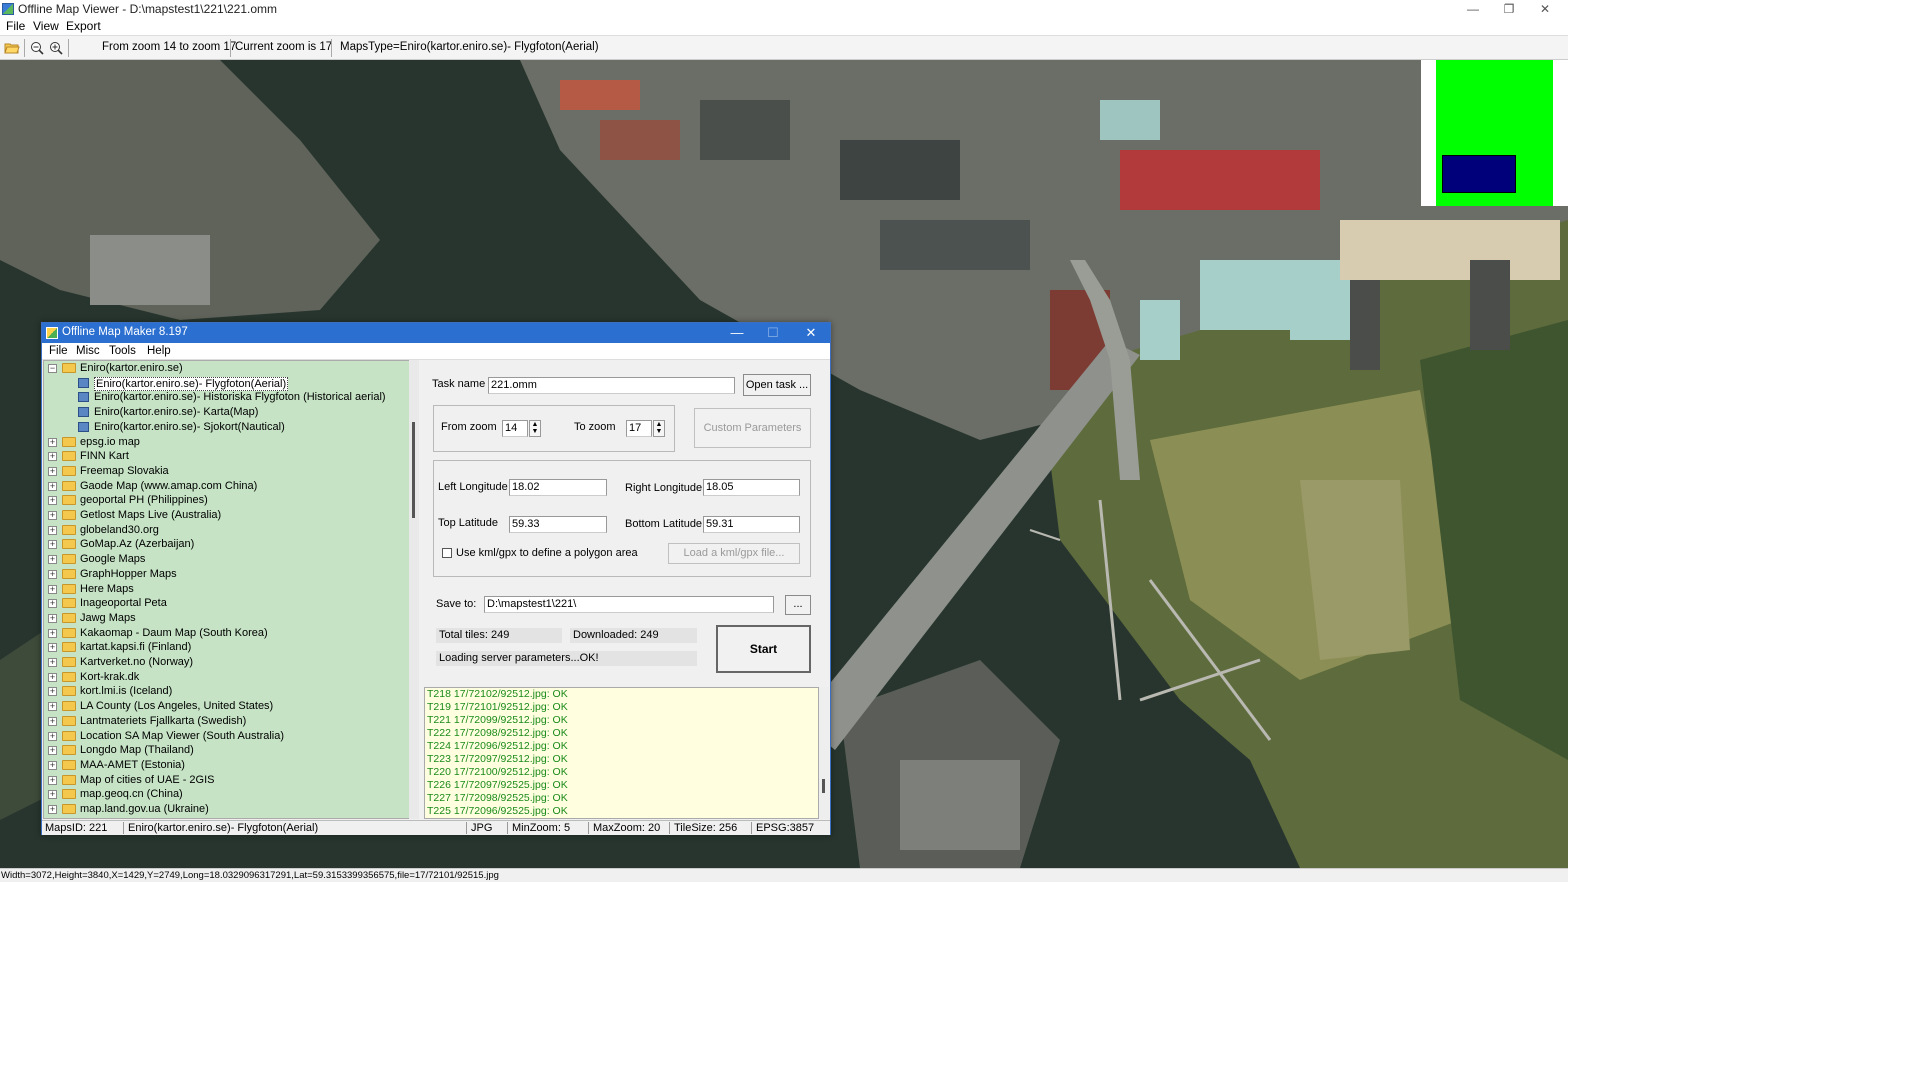  What do you see at coordinates (83, 26) in the screenshot?
I see `menu-export: Export` at bounding box center [83, 26].